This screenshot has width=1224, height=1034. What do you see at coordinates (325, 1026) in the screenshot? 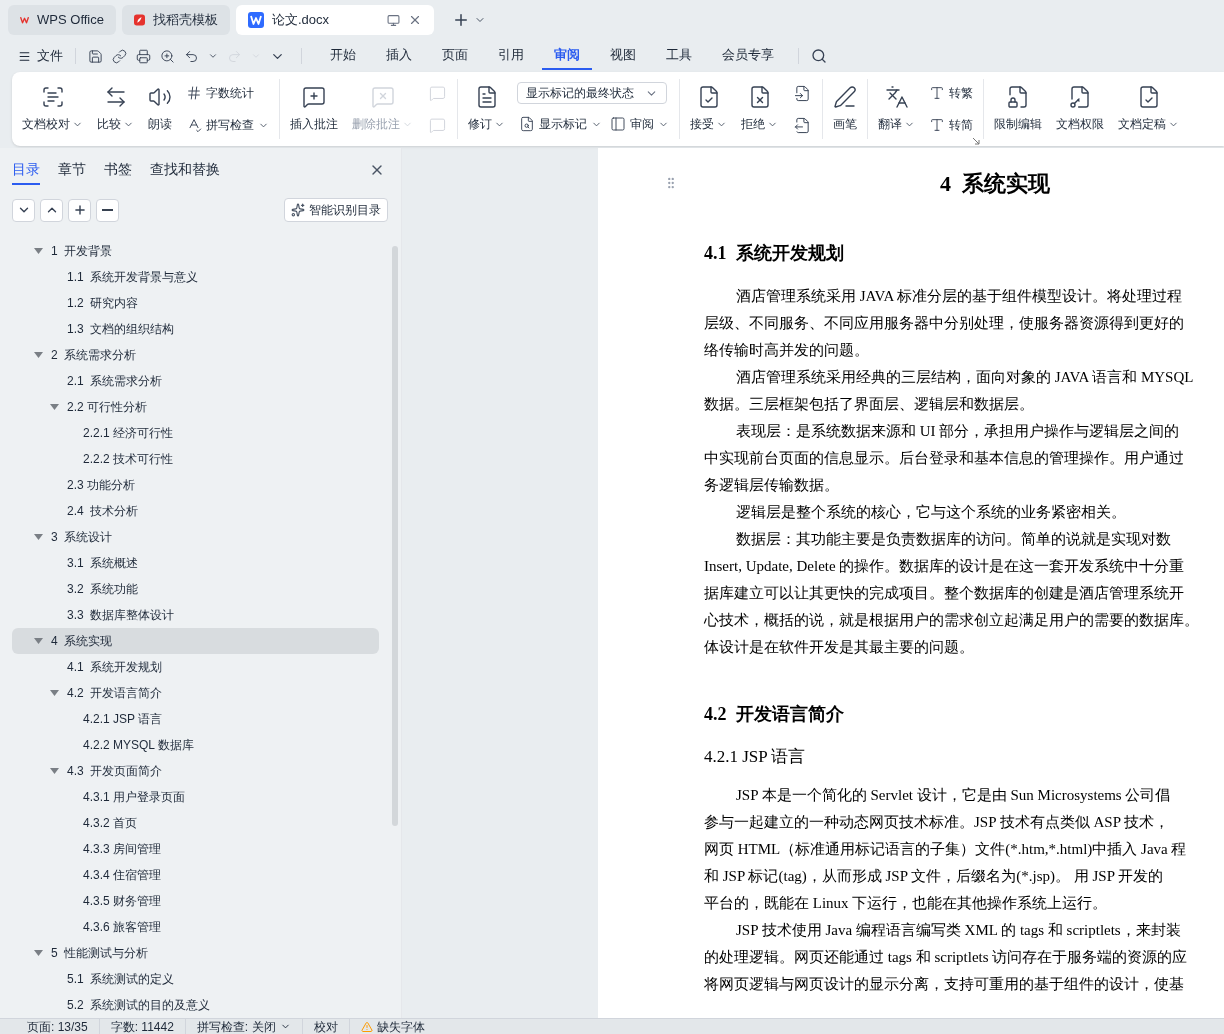
I see `status-text: 校对` at bounding box center [325, 1026].